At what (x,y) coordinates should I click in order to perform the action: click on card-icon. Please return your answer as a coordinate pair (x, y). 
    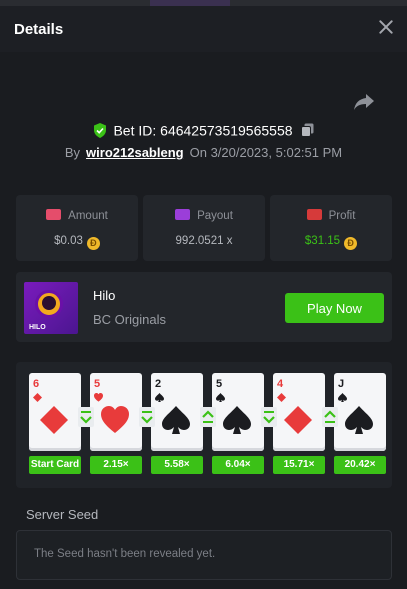
    Looking at the image, I should click on (183, 214).